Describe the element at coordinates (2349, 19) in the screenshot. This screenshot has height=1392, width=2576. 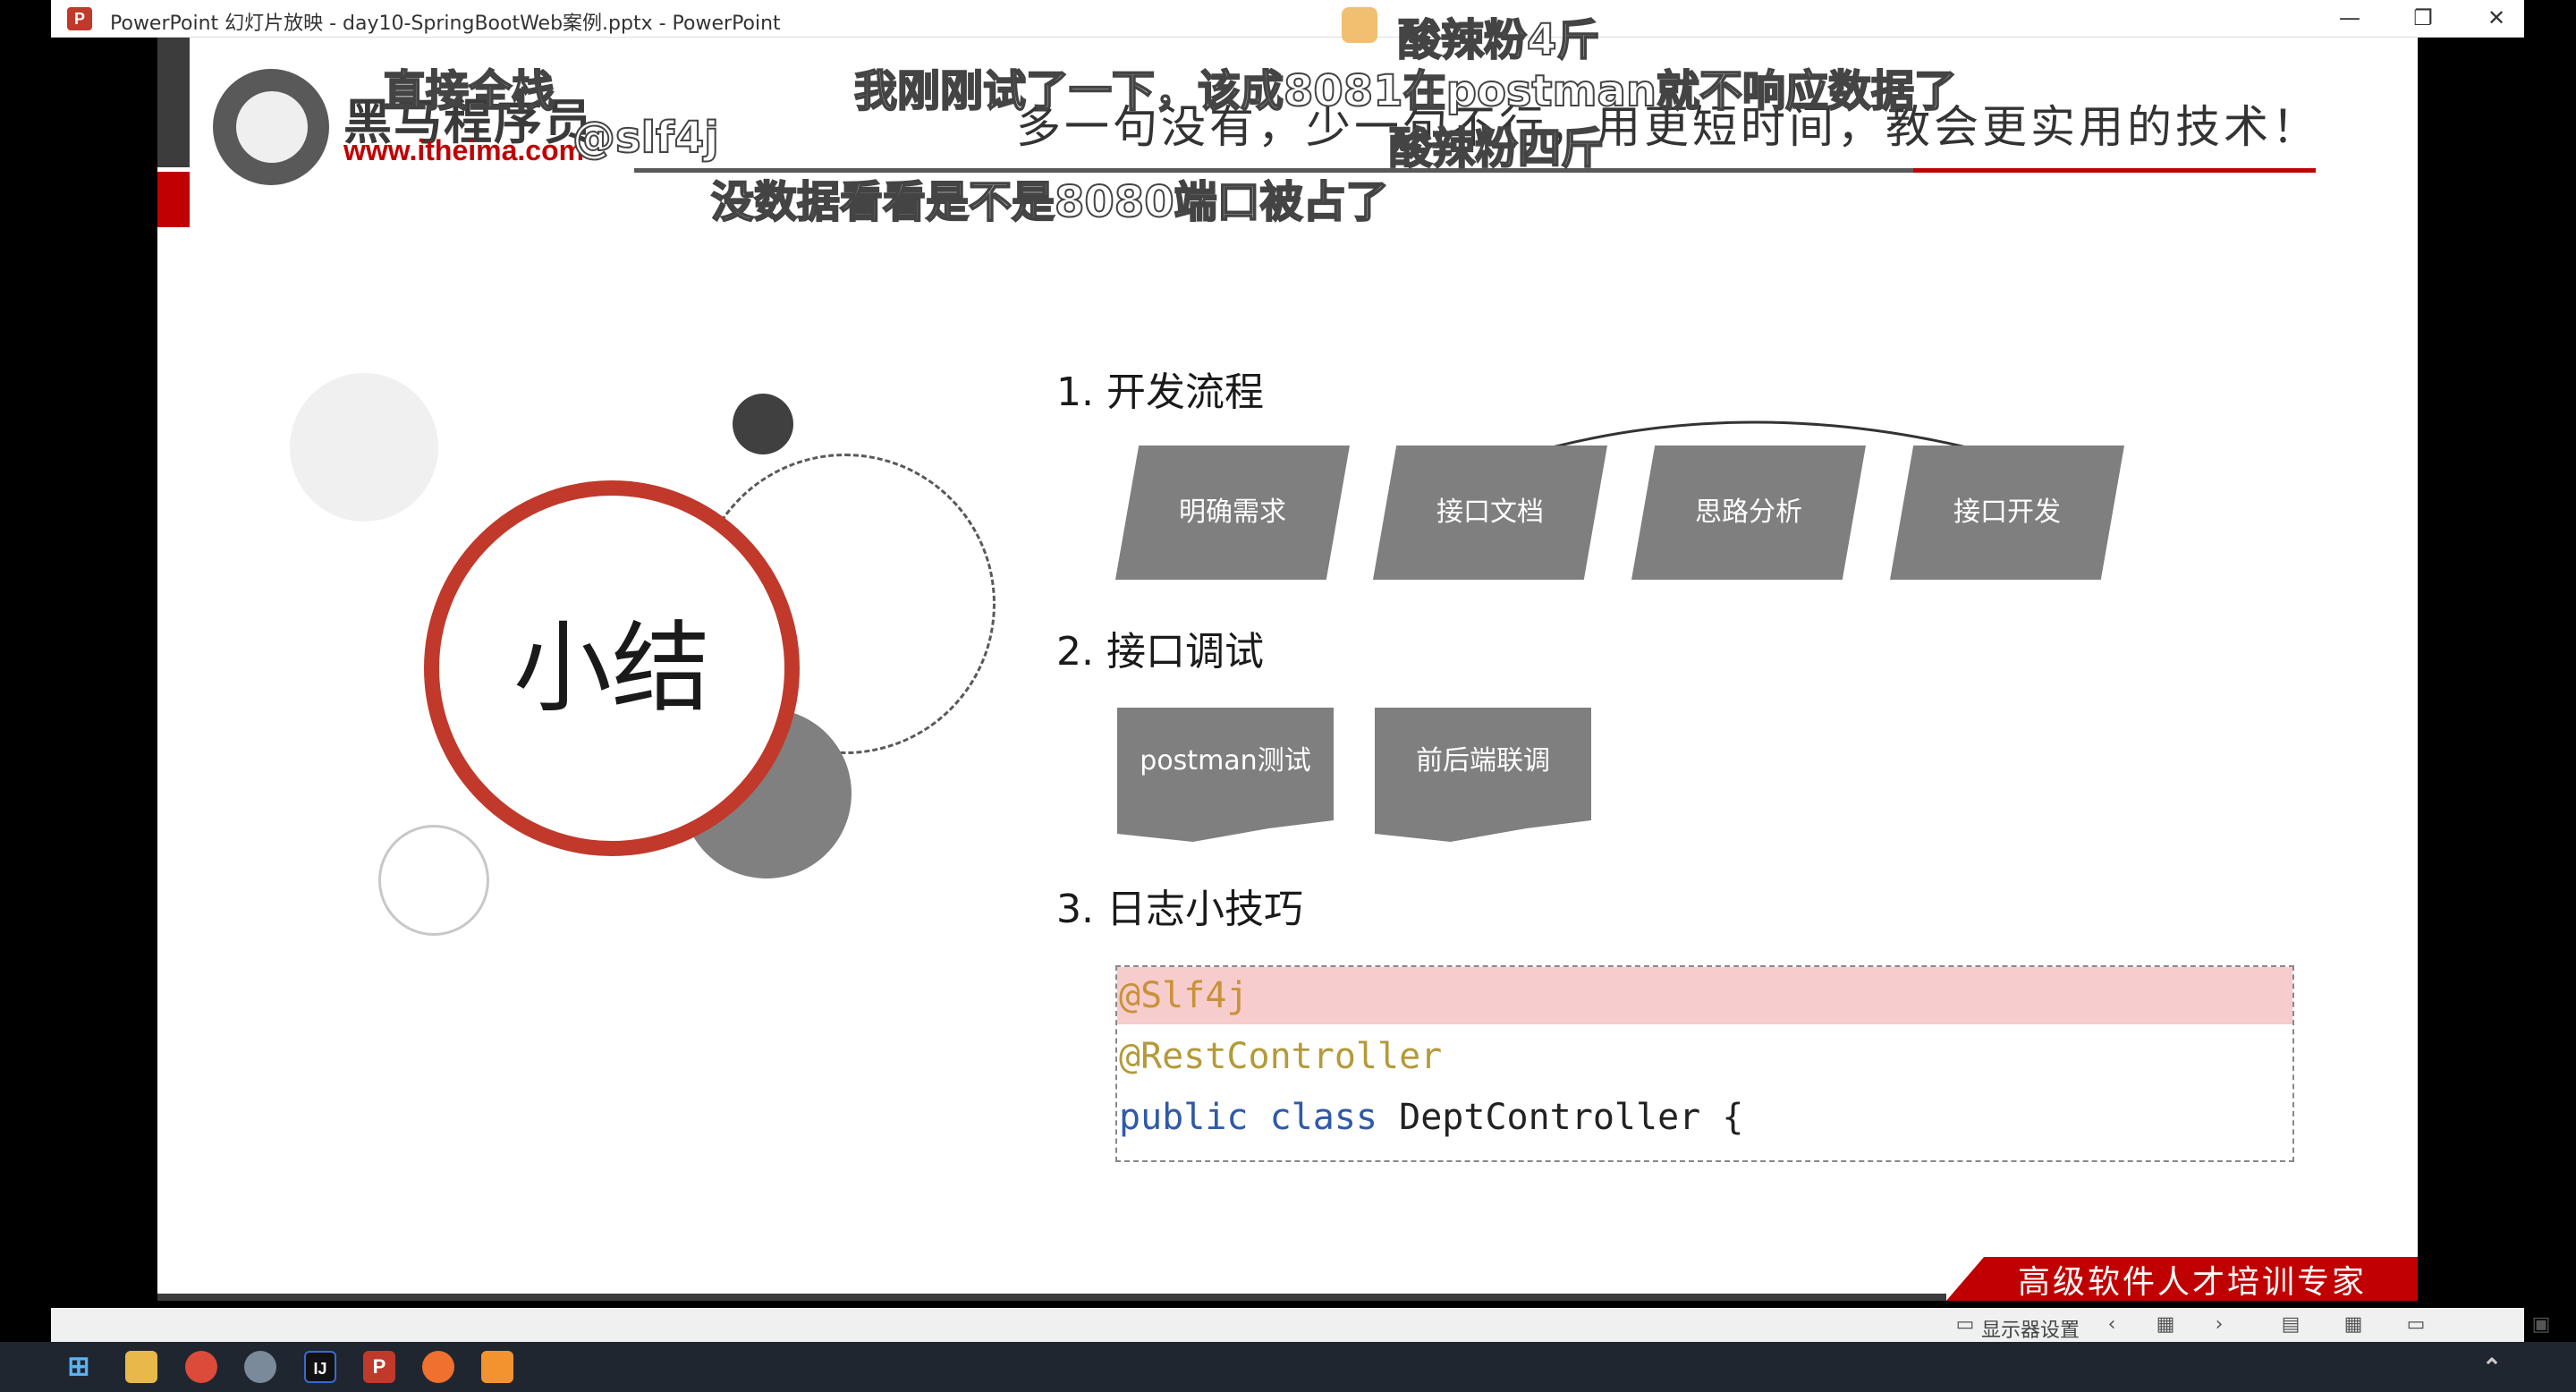
I see `minimize-button: —` at that location.